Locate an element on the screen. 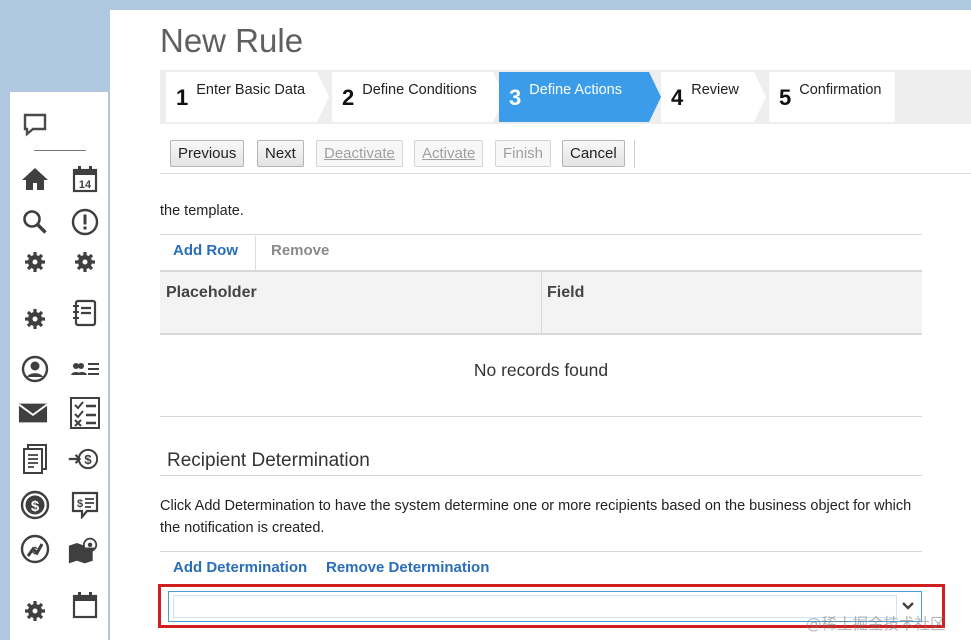  map-icon is located at coordinates (83, 551).